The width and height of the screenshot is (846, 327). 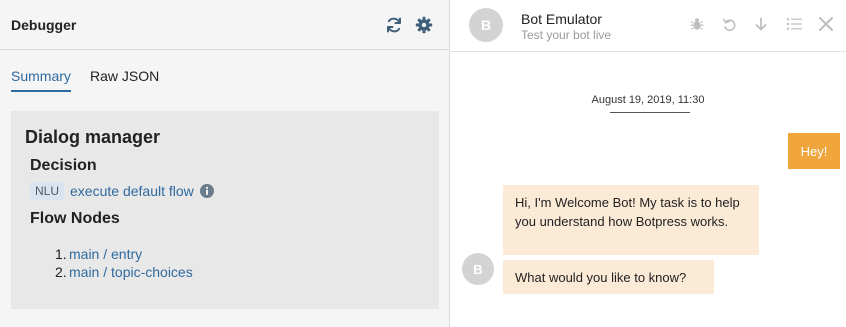 I want to click on decision-link: execute default flow, so click(x=132, y=191).